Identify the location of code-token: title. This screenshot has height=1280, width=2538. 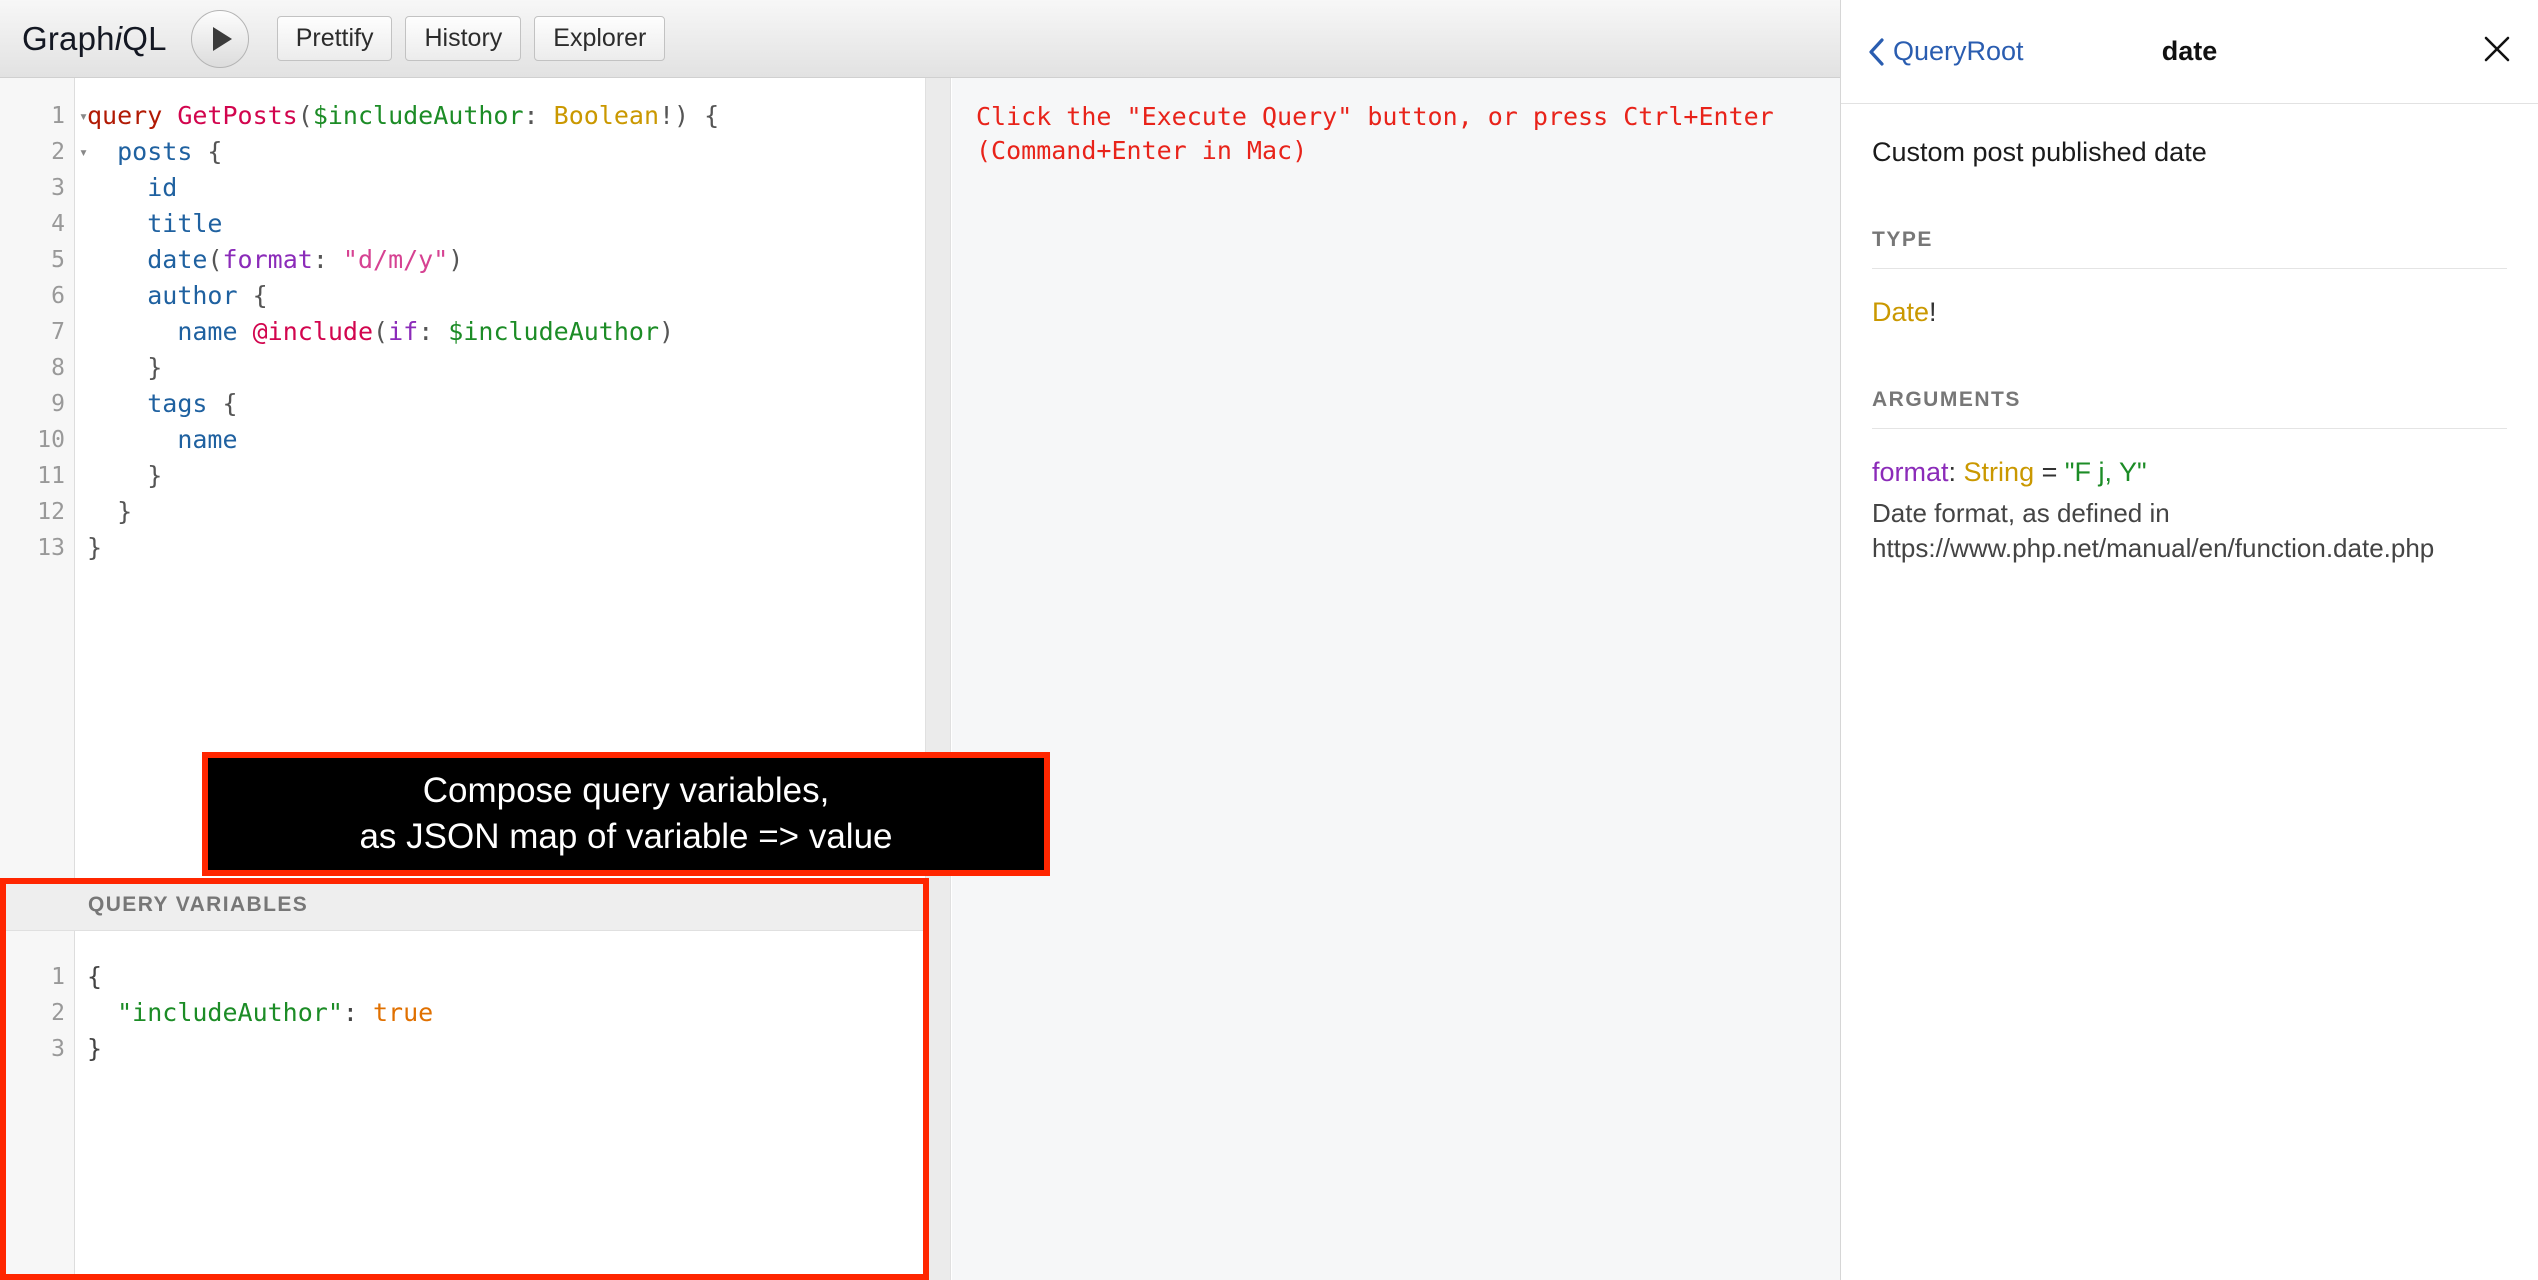
(185, 223).